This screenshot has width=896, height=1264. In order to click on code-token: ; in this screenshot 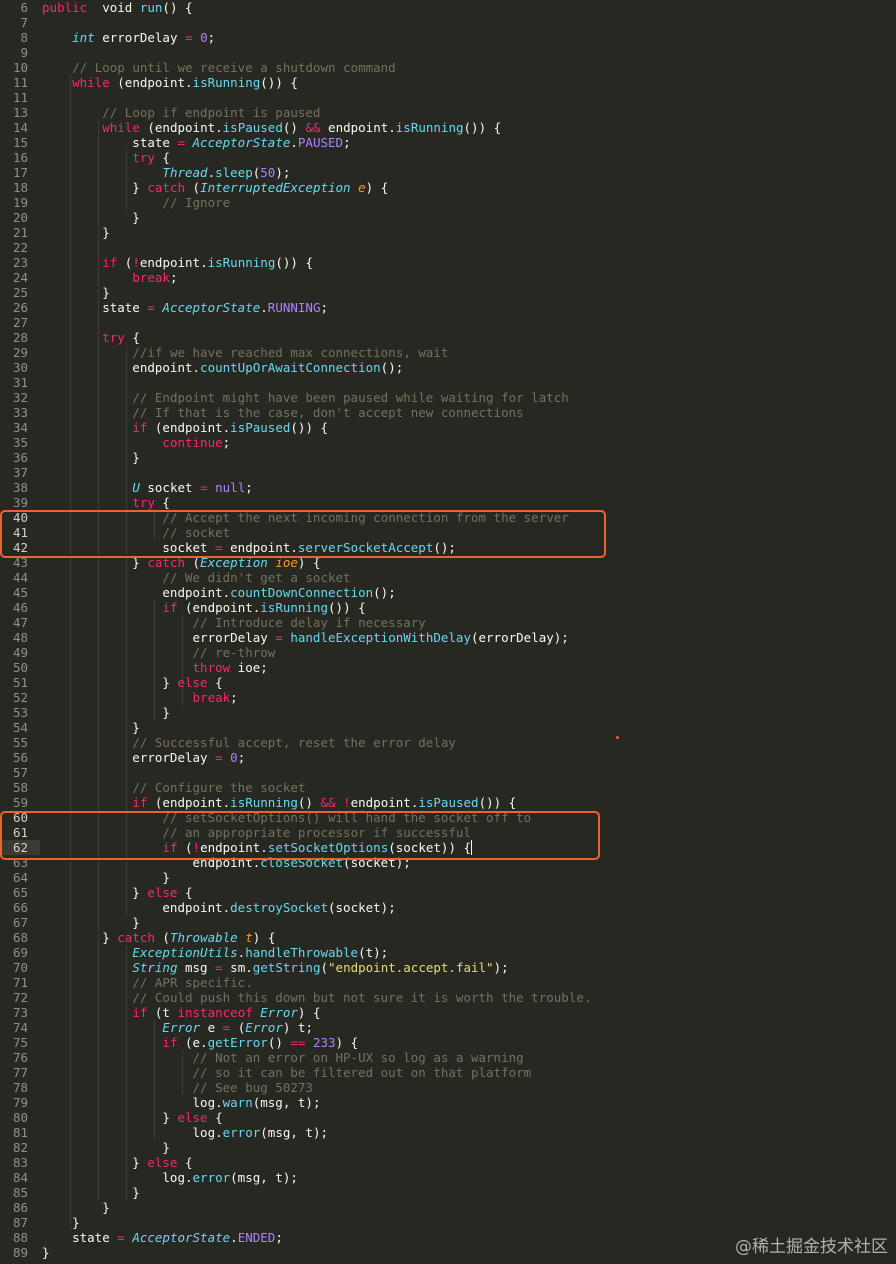, I will do `click(211, 37)`.